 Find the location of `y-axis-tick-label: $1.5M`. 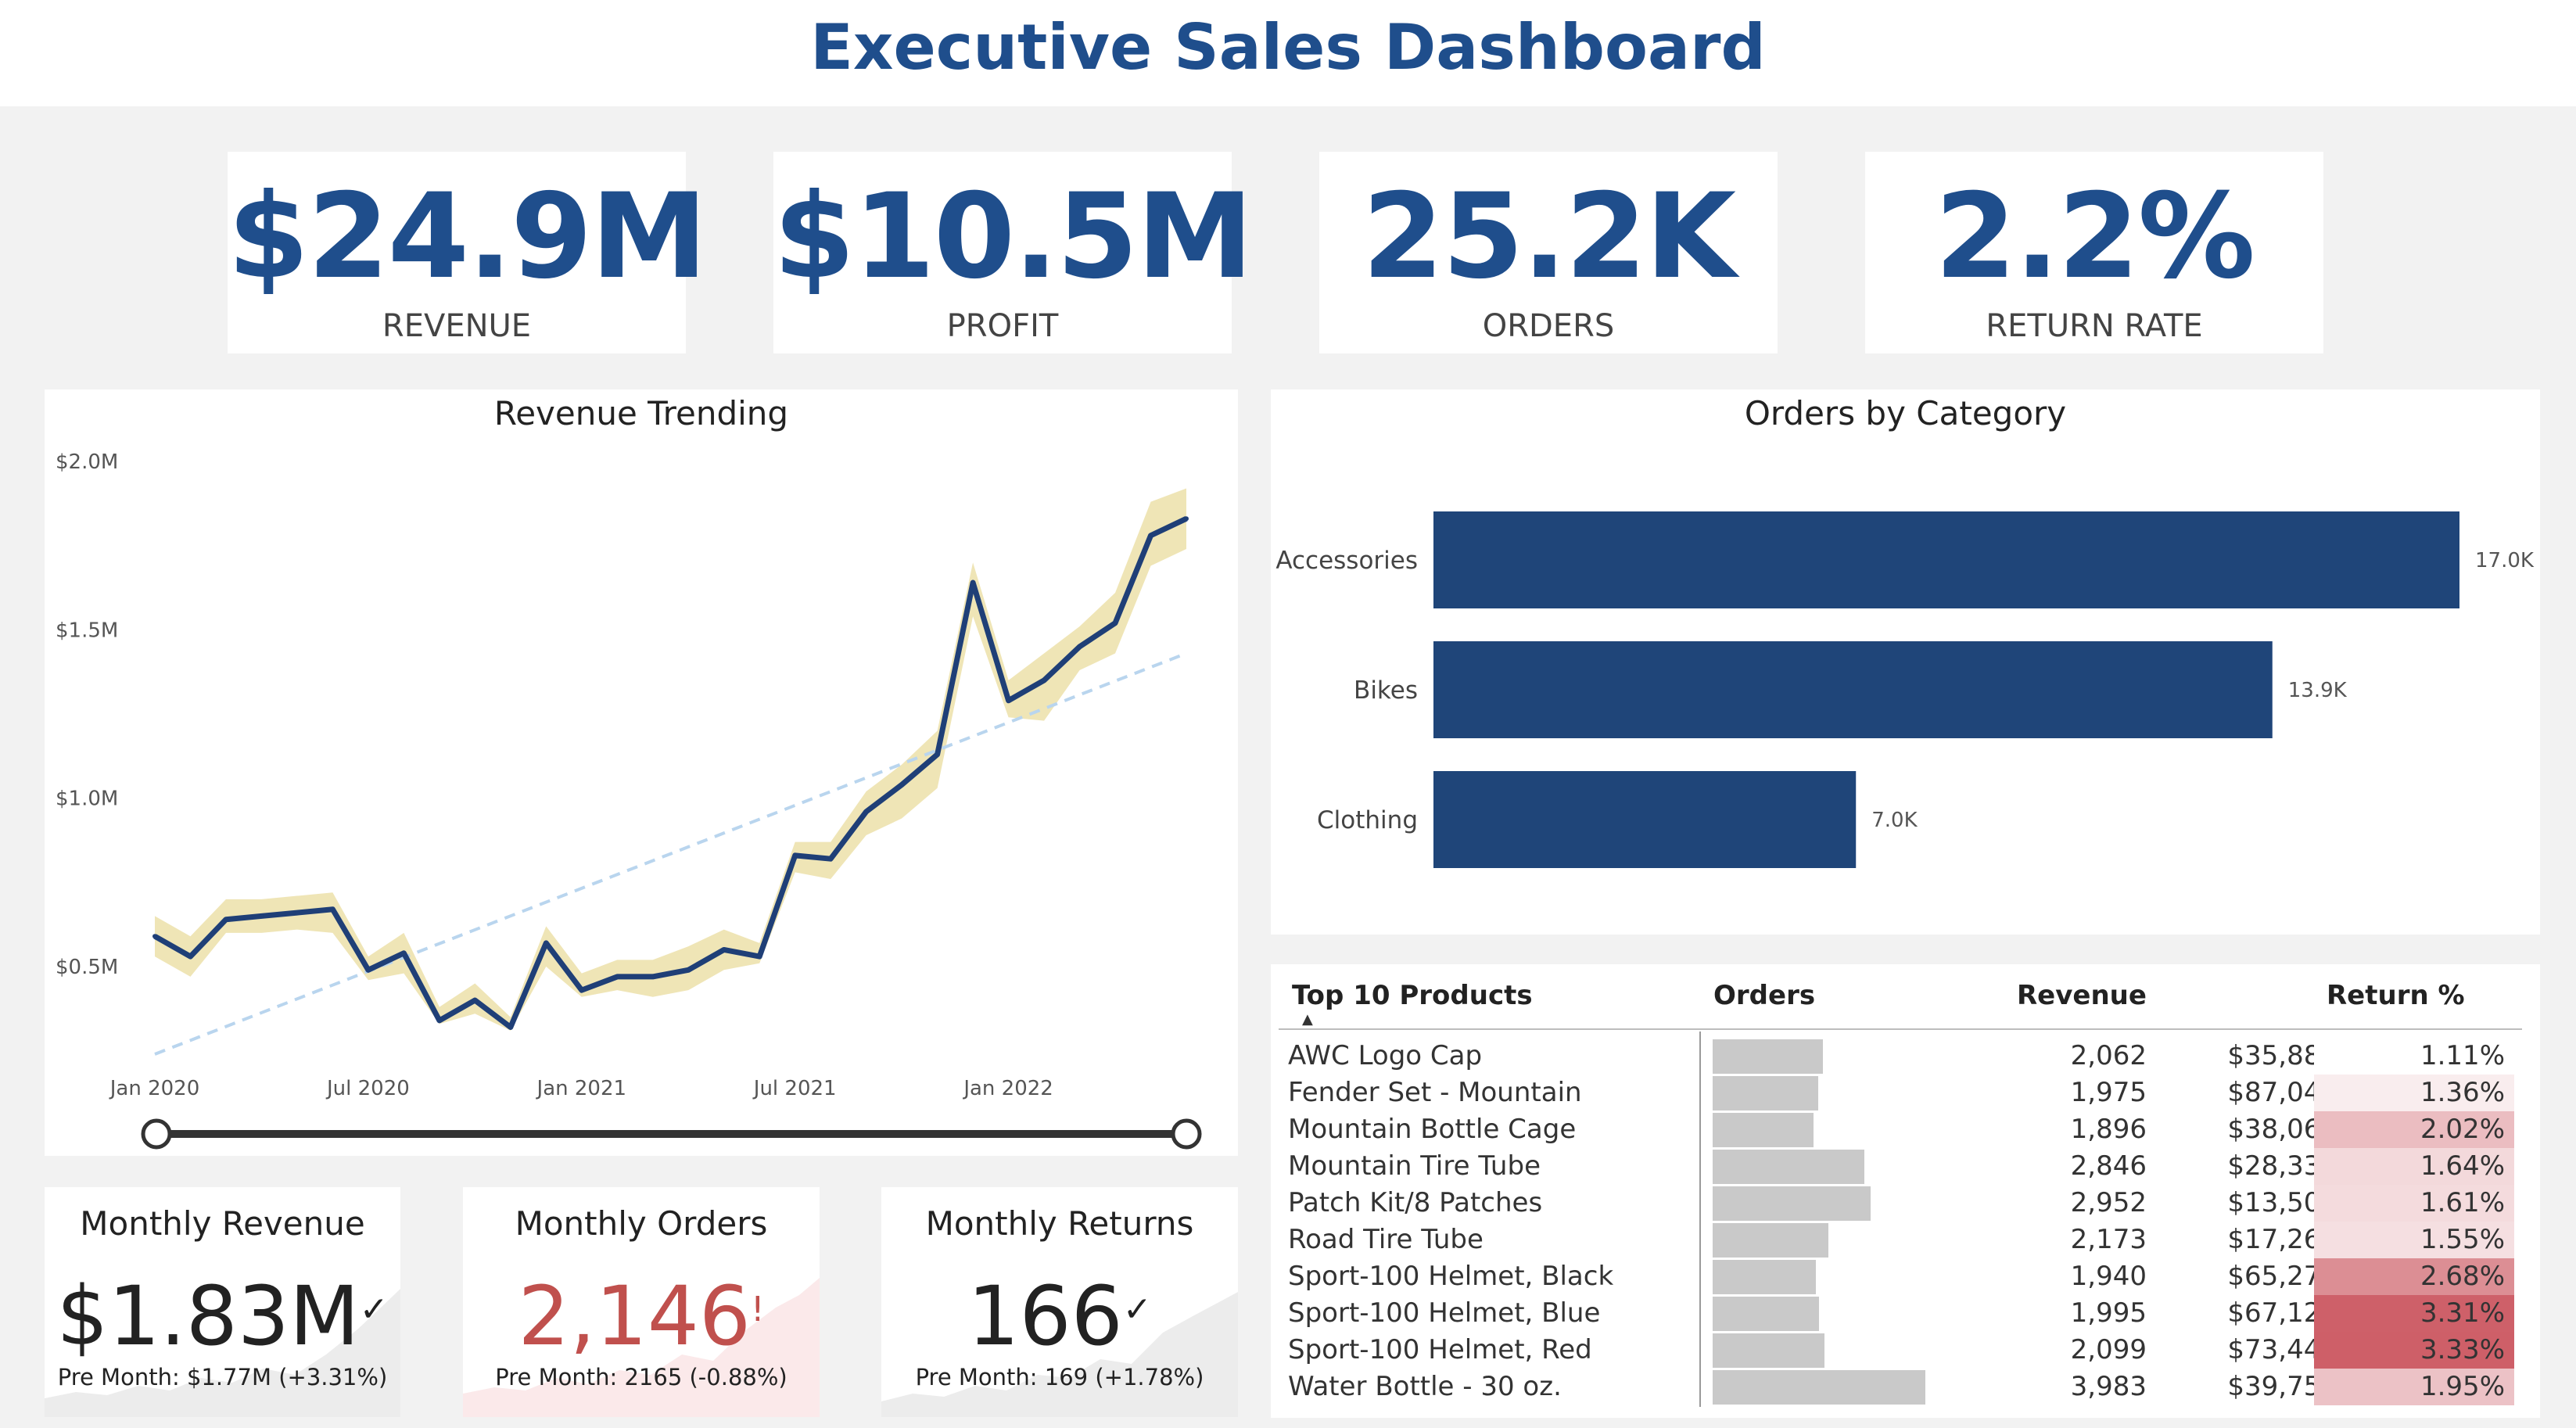

y-axis-tick-label: $1.5M is located at coordinates (87, 630).